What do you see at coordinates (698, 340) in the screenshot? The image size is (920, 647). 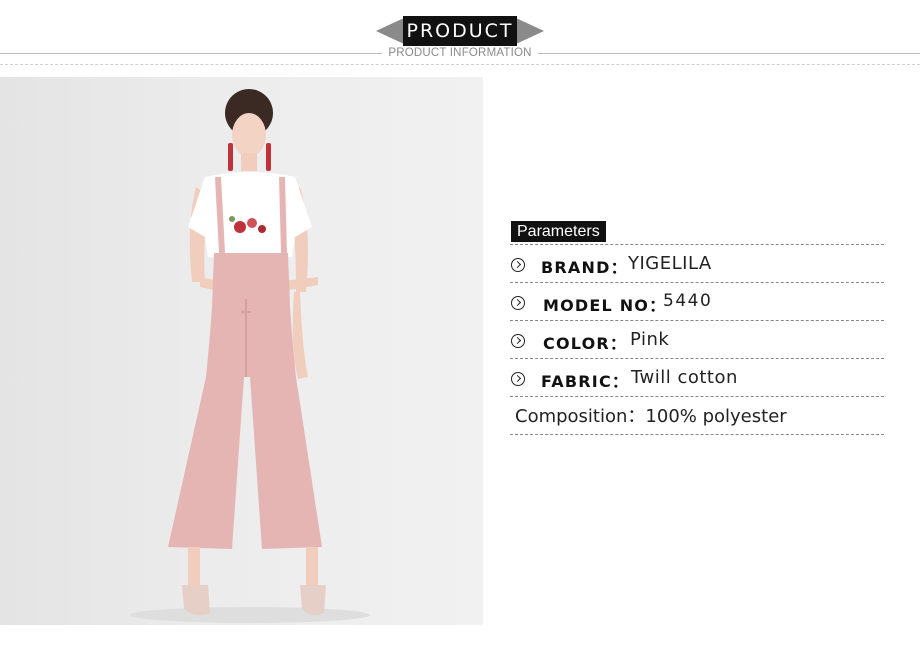 I see `param-row-color: COLOR： Pink` at bounding box center [698, 340].